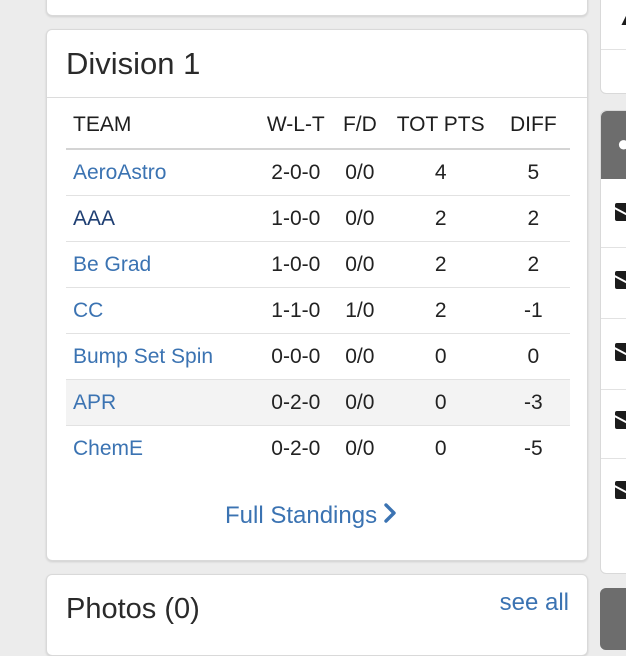 This screenshot has width=626, height=656. I want to click on table-row: AAA 1-0-0 0/0 2 2, so click(318, 218).